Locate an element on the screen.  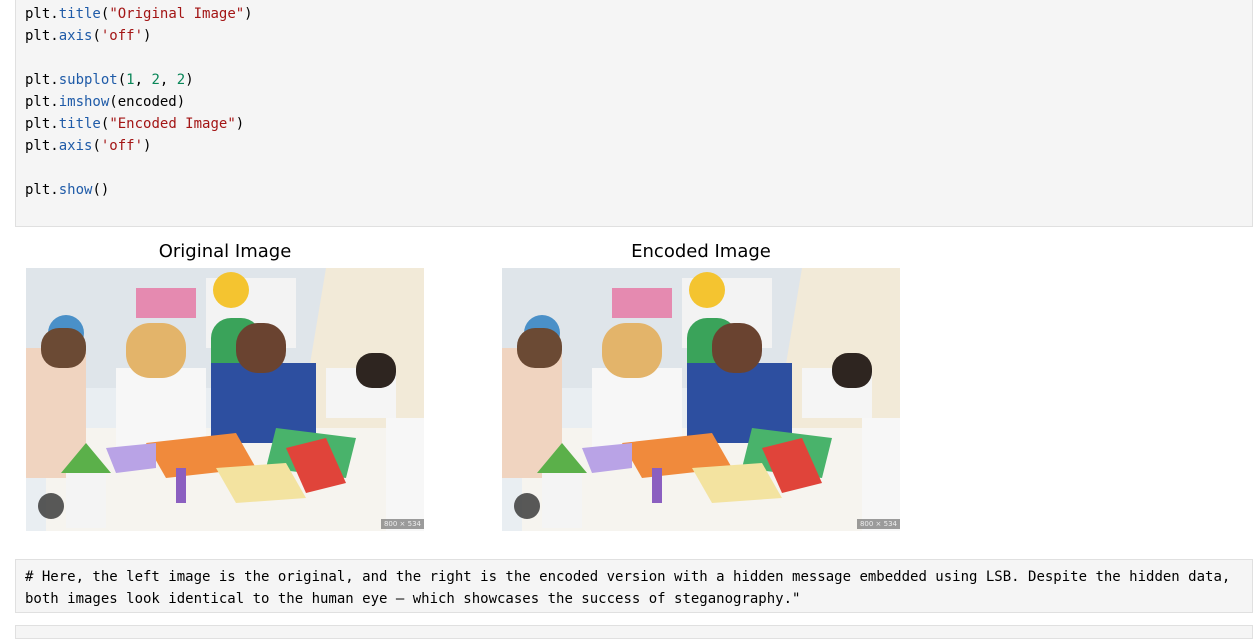
code-line-7: plt.axis('off') is located at coordinates (88, 146).